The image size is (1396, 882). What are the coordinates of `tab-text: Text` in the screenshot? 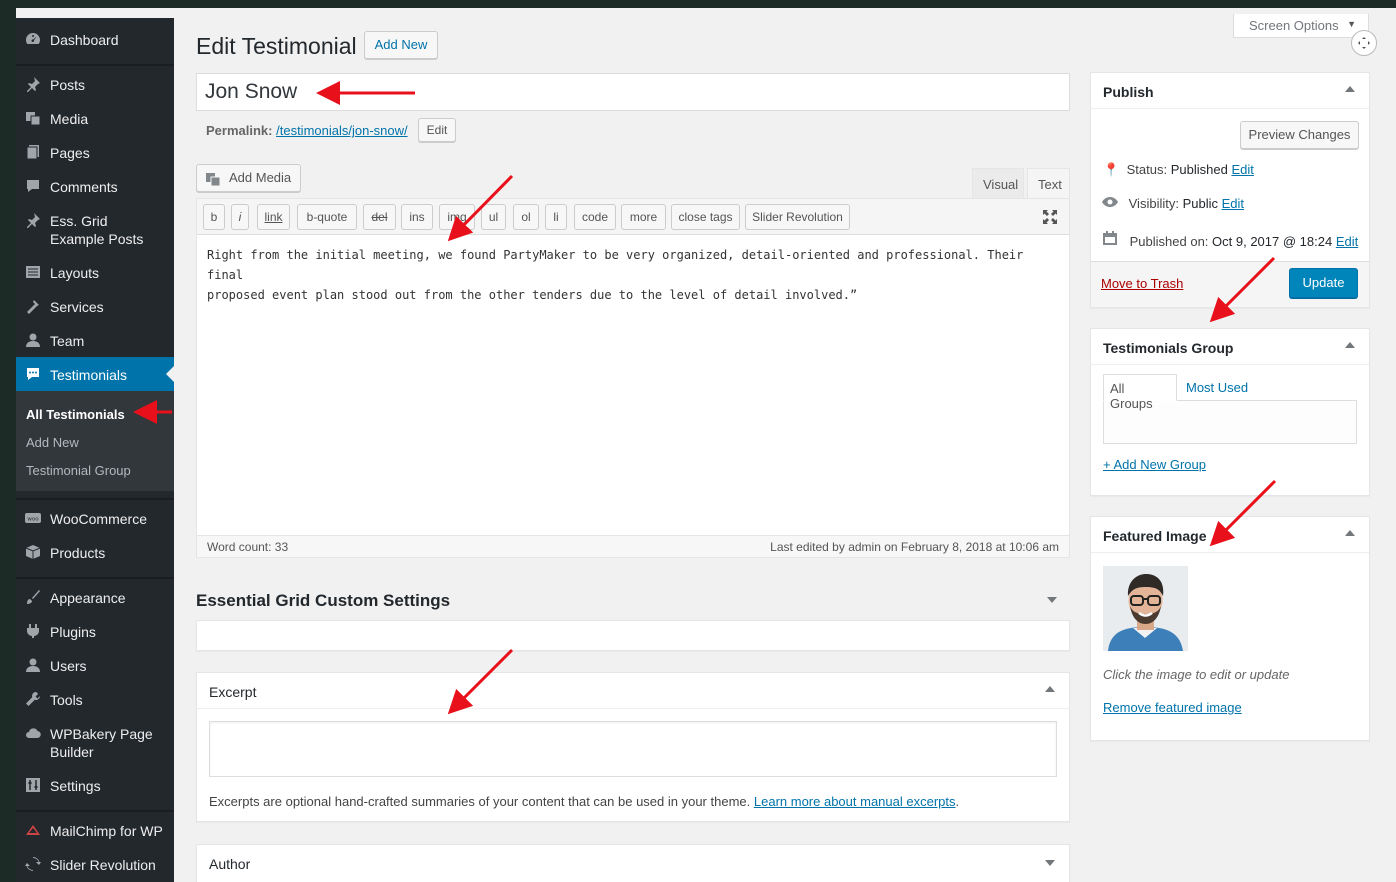 It's located at (1048, 183).